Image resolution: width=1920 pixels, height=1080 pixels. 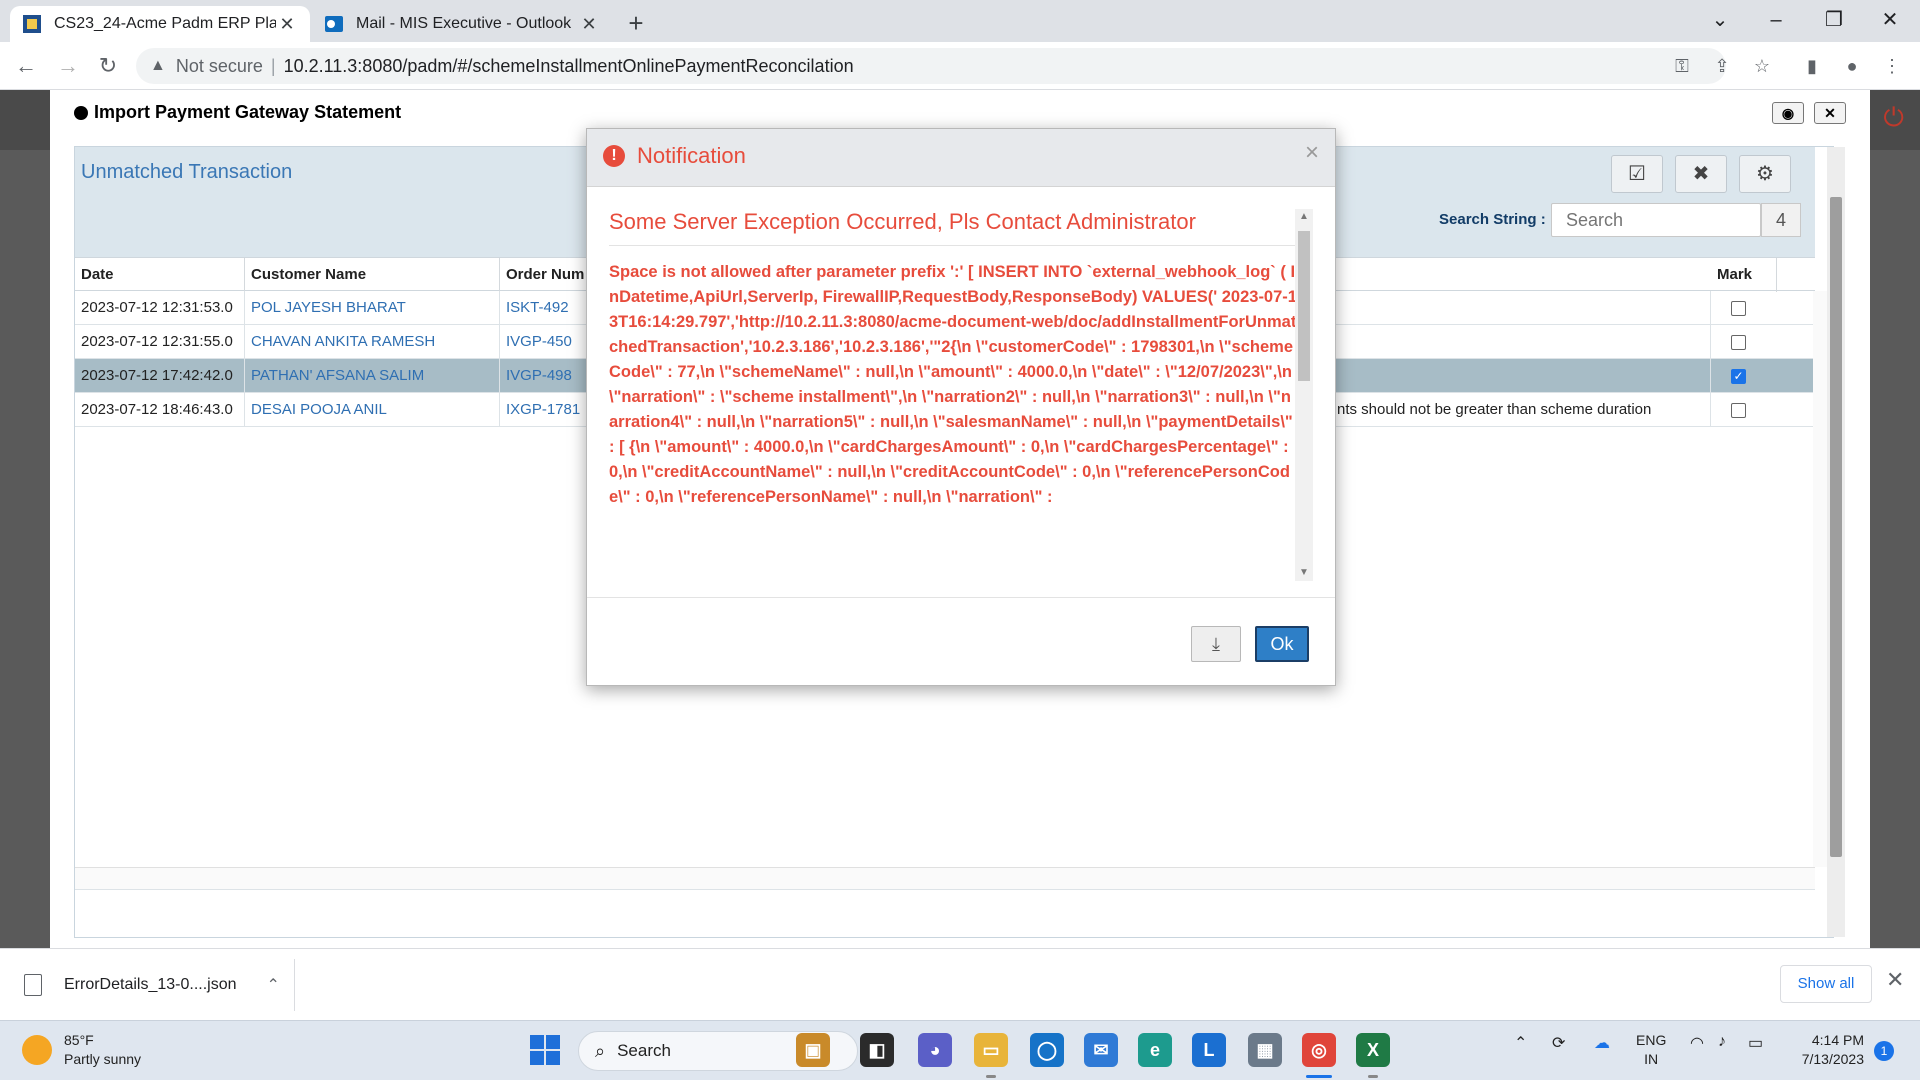 What do you see at coordinates (248, 112) in the screenshot?
I see `panel-title-text: Import Payment Gateway Statement` at bounding box center [248, 112].